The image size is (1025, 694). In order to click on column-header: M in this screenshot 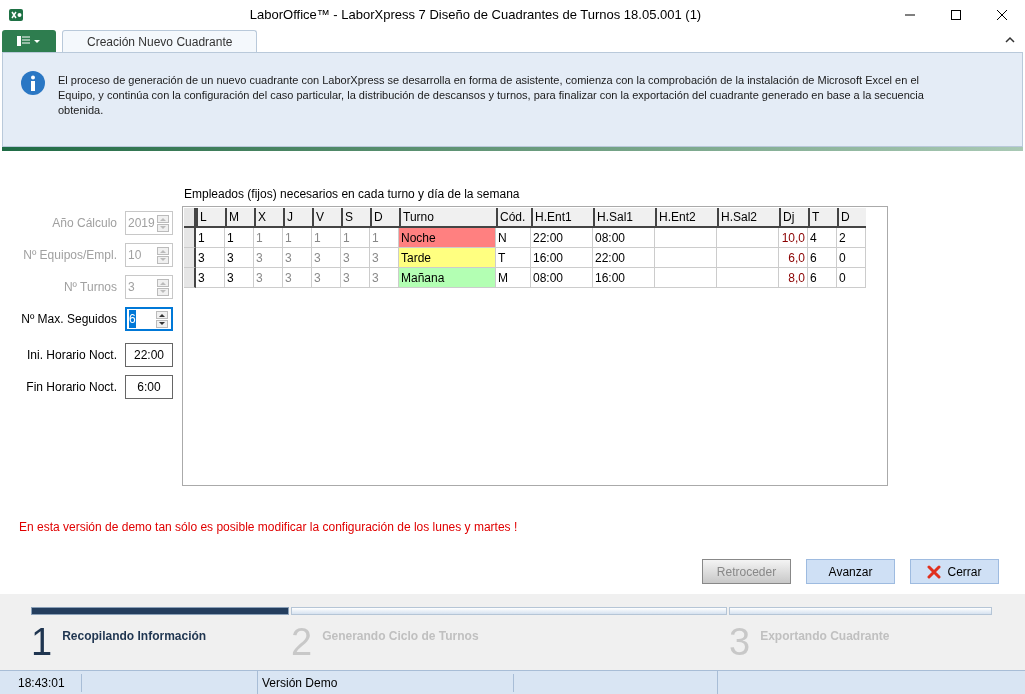, I will do `click(239, 218)`.